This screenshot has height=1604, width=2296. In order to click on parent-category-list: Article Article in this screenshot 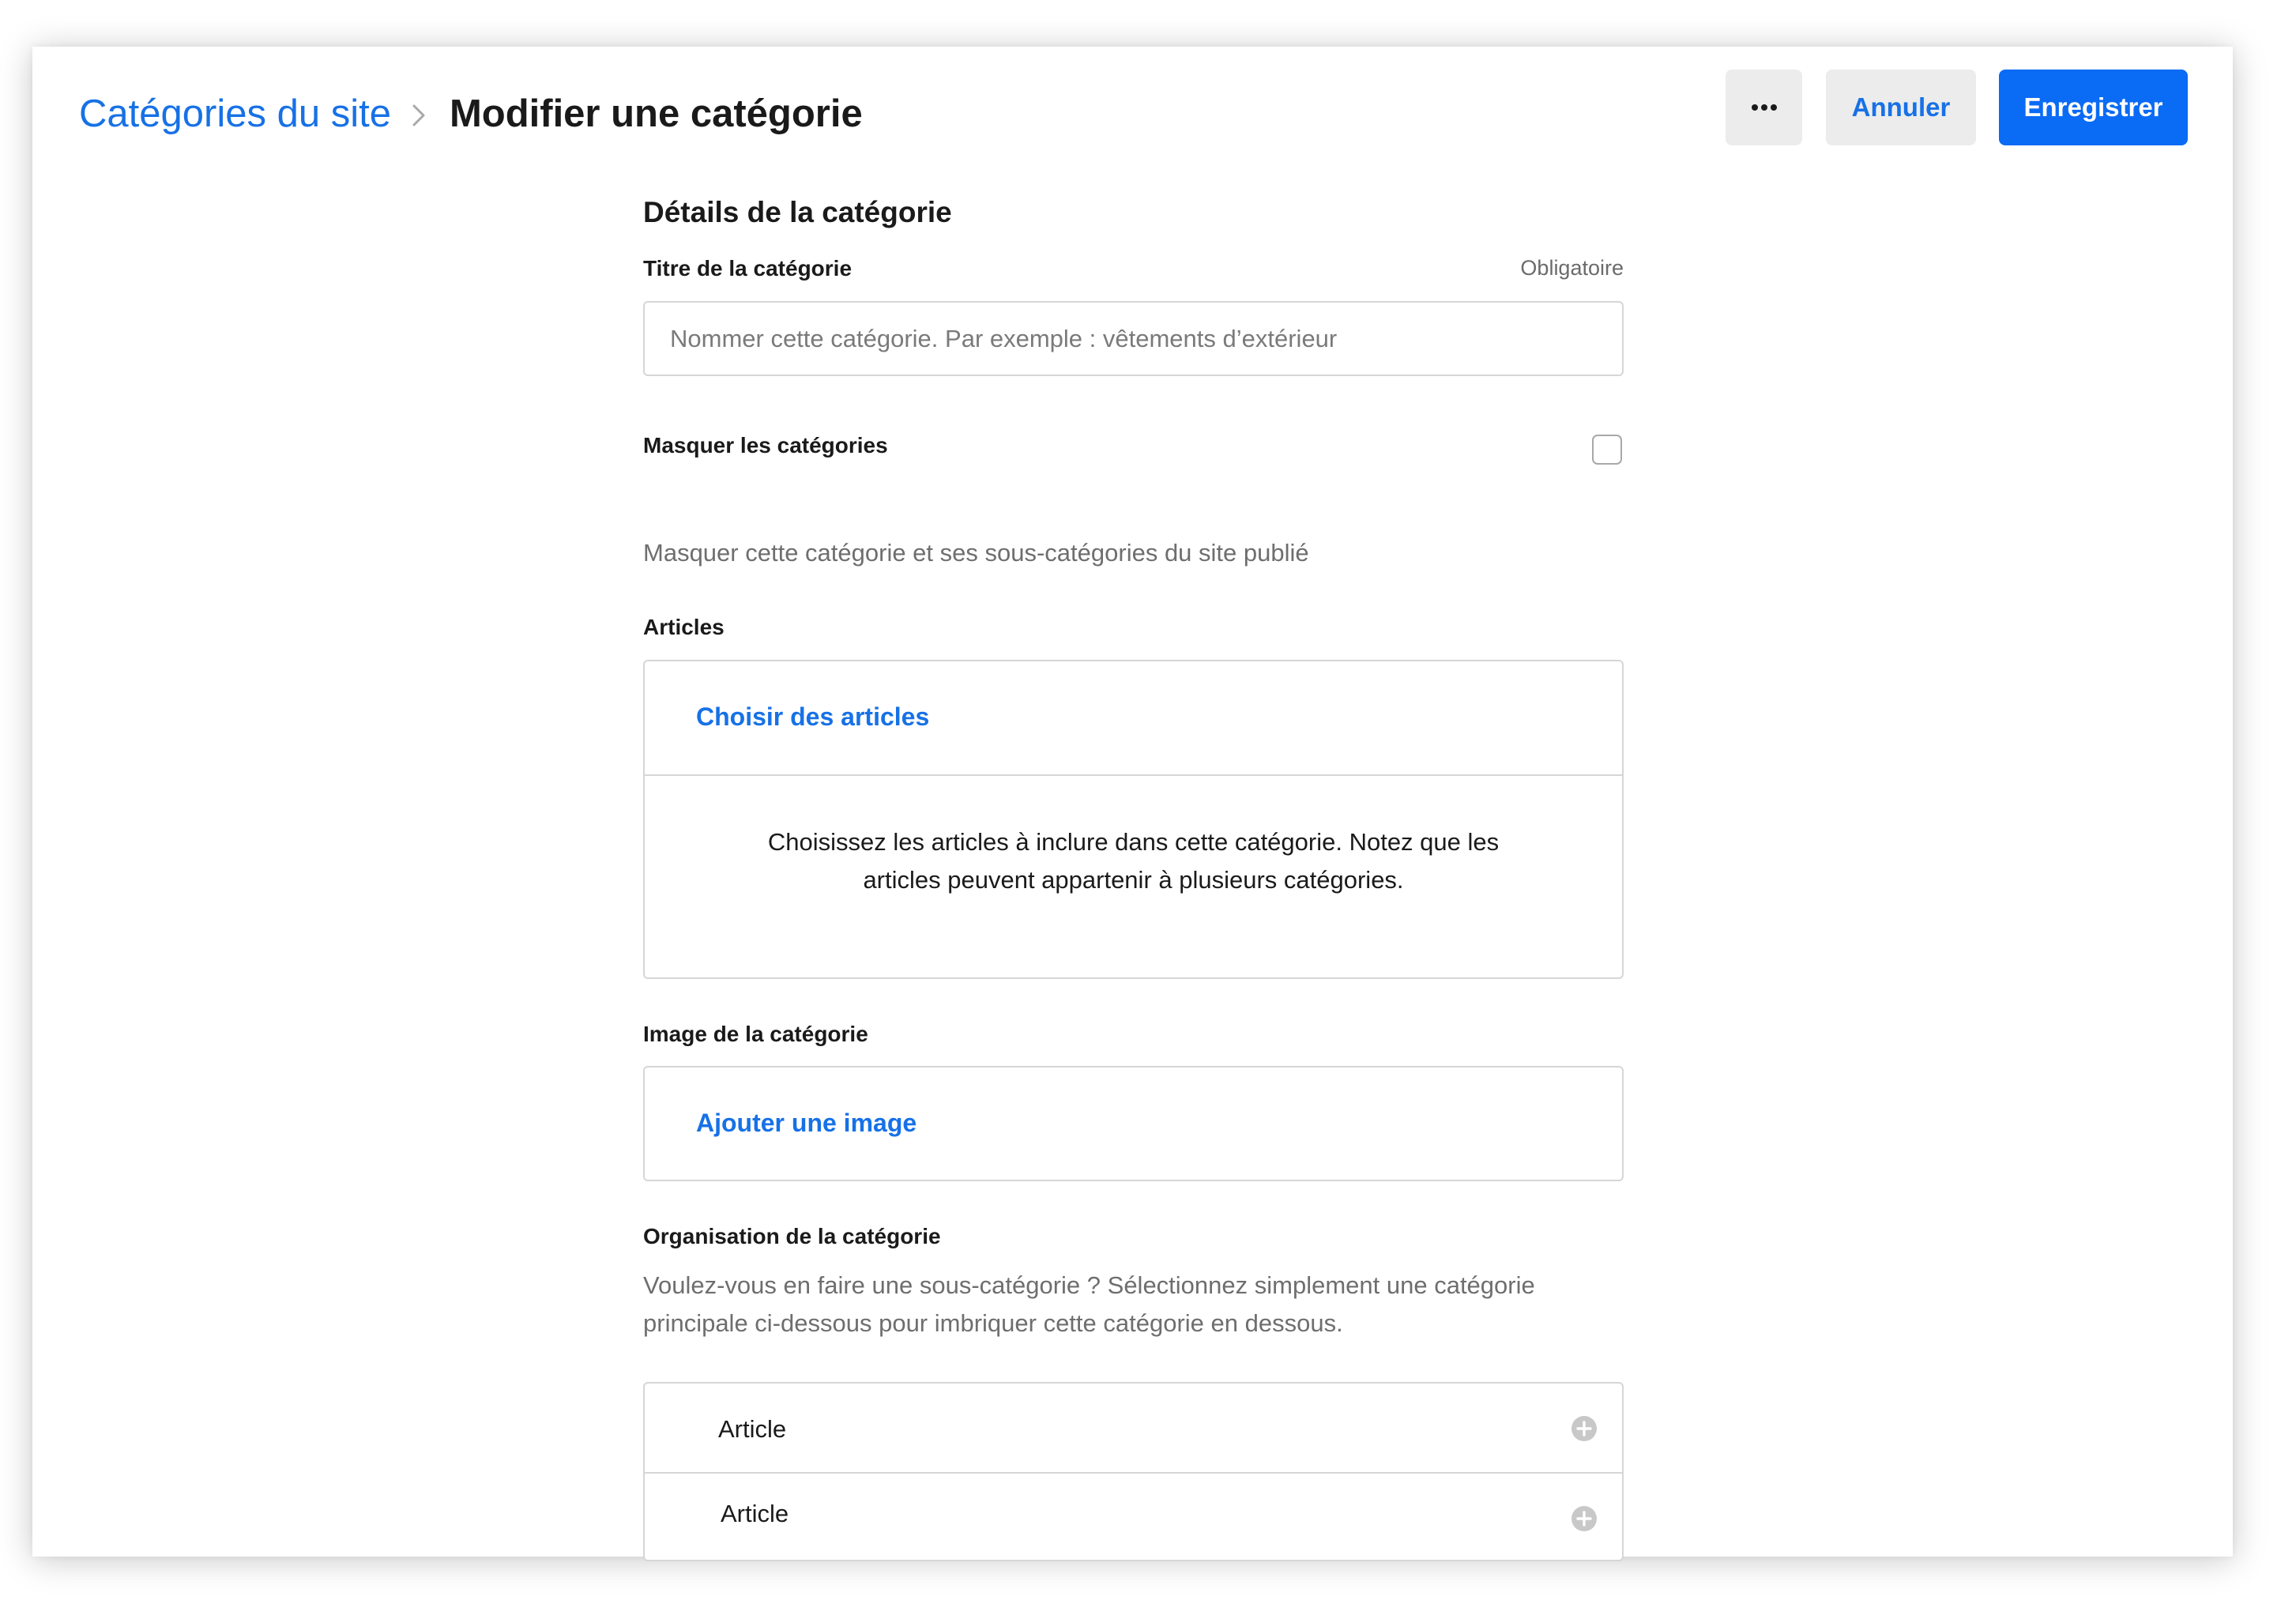, I will do `click(1133, 1471)`.